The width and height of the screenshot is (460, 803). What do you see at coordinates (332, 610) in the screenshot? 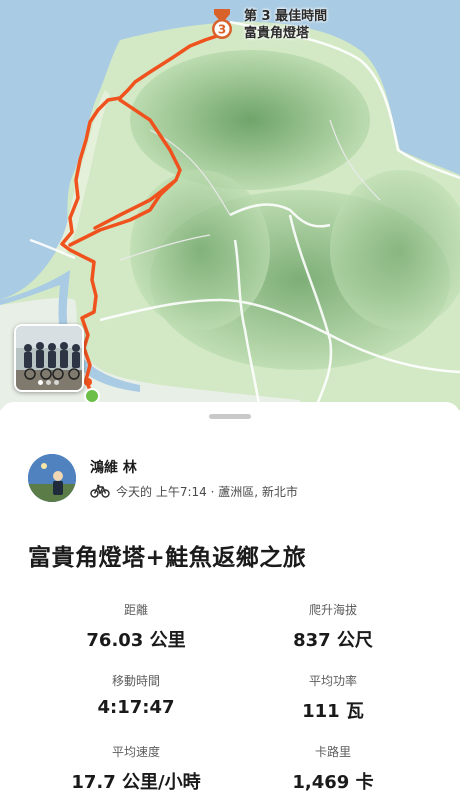
I see `stat-label: 爬升海拔` at bounding box center [332, 610].